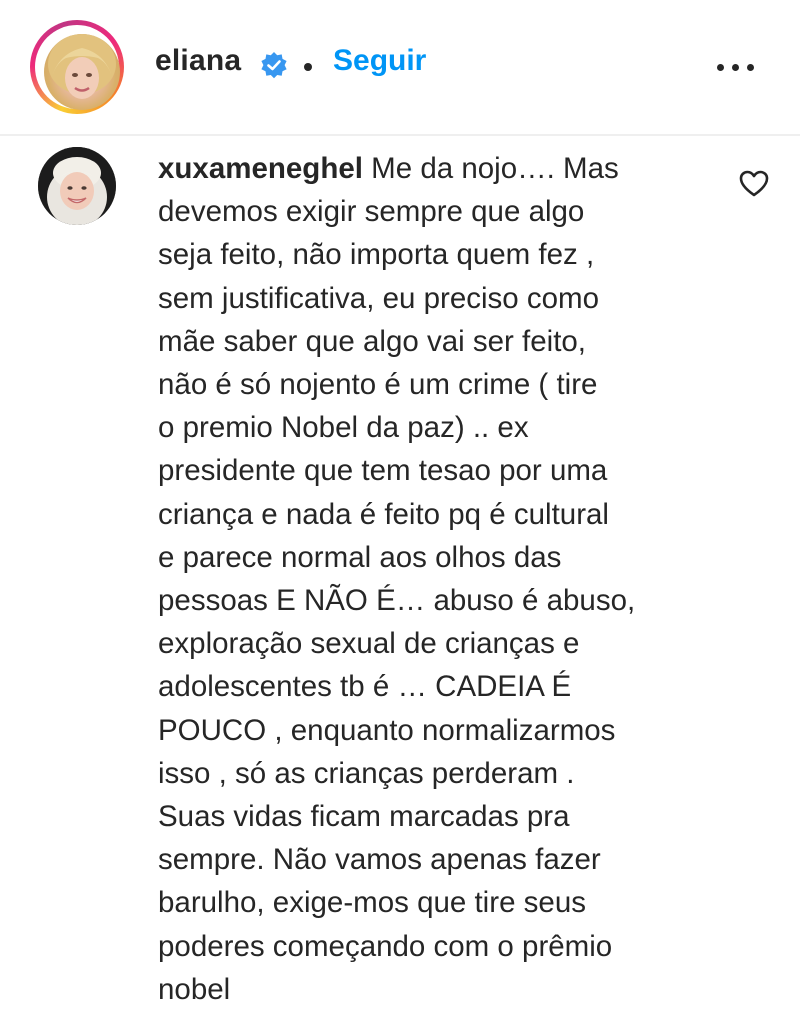  What do you see at coordinates (379, 298) in the screenshot?
I see `comment-line: sem justificativa, eu preciso como` at bounding box center [379, 298].